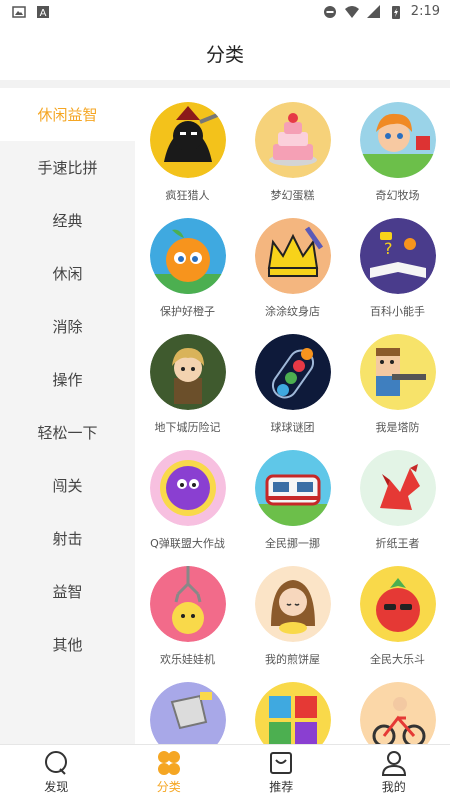  What do you see at coordinates (187, 604) in the screenshot?
I see `claw-machine-icon` at bounding box center [187, 604].